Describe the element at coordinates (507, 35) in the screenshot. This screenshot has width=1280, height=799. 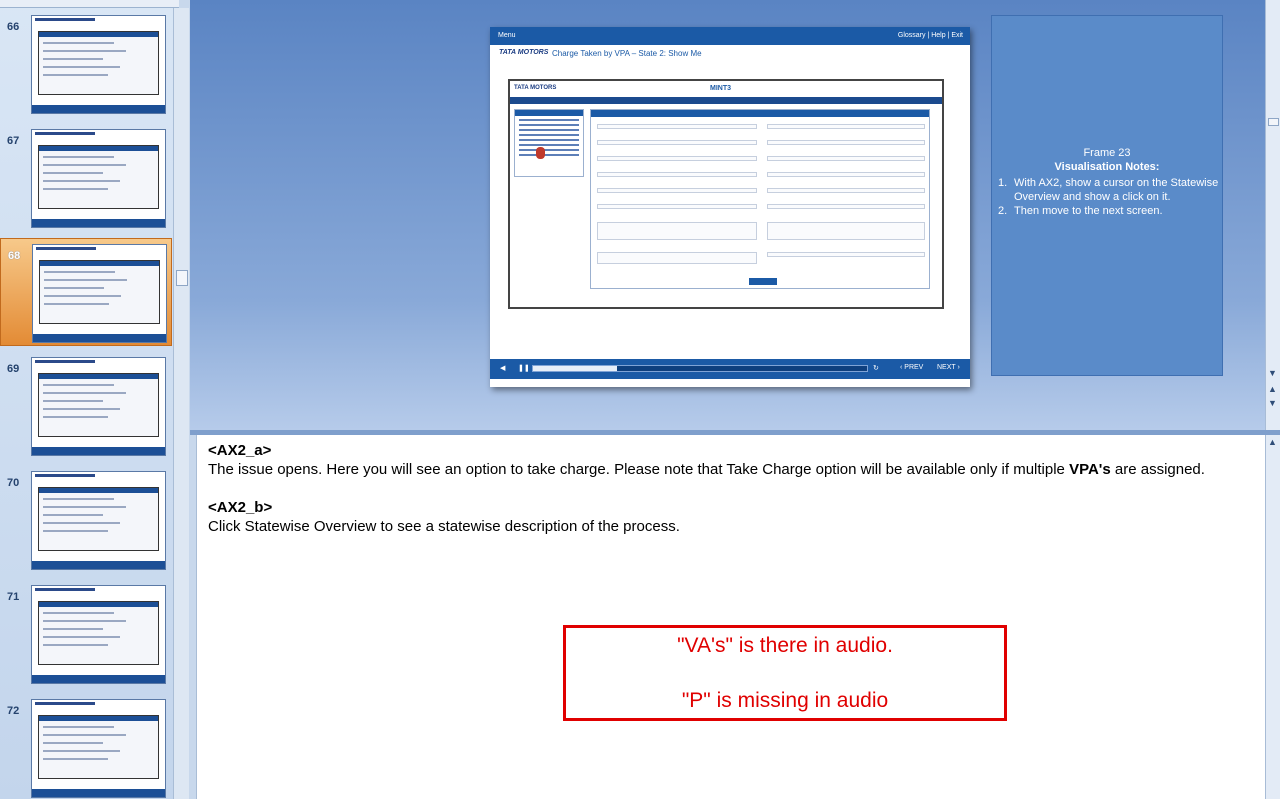
I see `menu-link: Menu` at that location.